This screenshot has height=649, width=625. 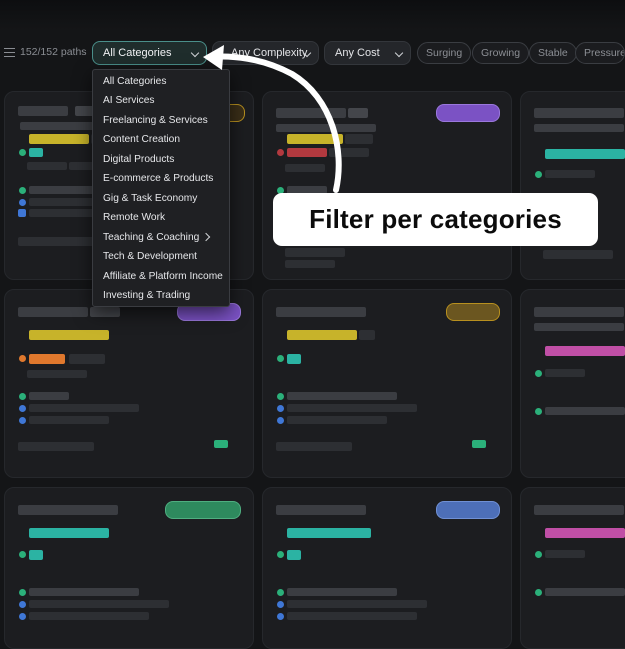 I want to click on chip-growing: Growing, so click(x=501, y=53).